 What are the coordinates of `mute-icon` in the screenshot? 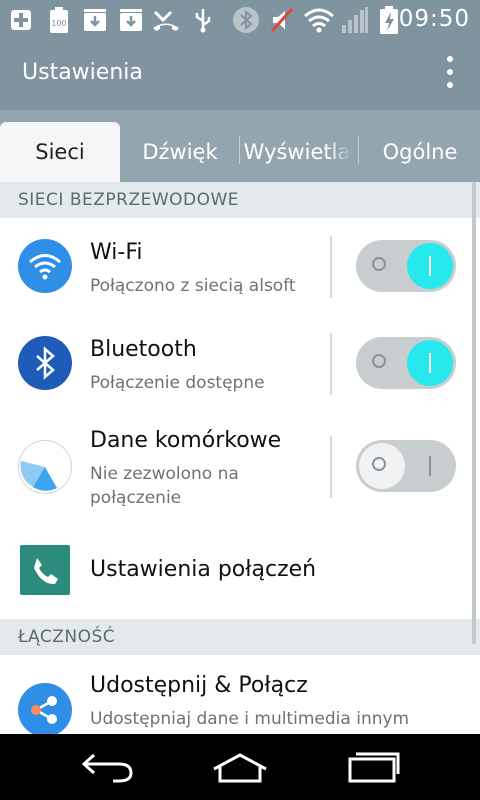 It's located at (282, 20).